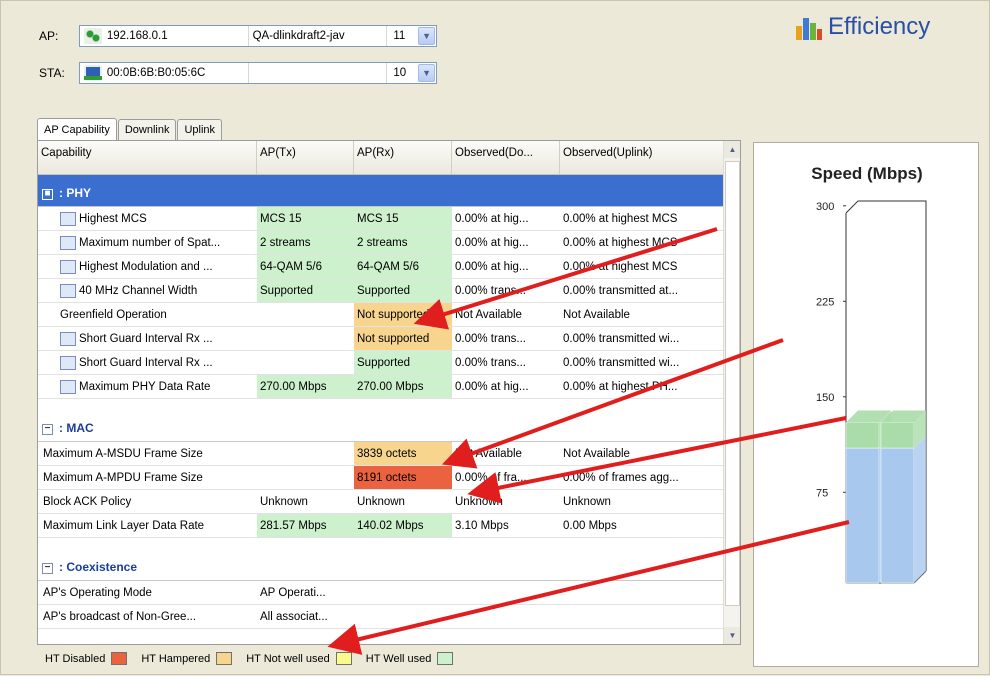 Image resolution: width=990 pixels, height=676 pixels. Describe the element at coordinates (113, 314) in the screenshot. I see `capability-name: Greenfield Operation` at that location.